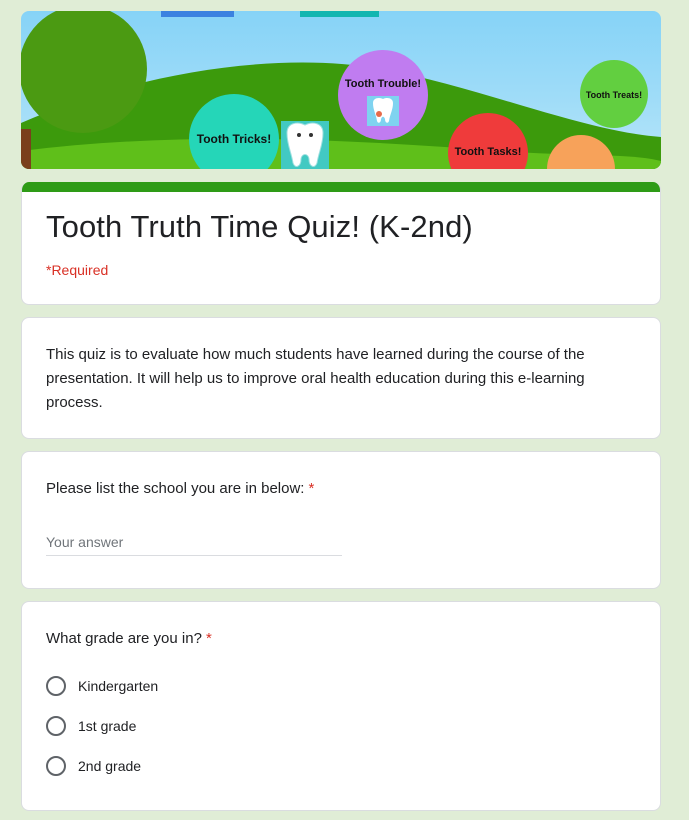  I want to click on radio-option-1st-grade: 1st grade, so click(91, 726).